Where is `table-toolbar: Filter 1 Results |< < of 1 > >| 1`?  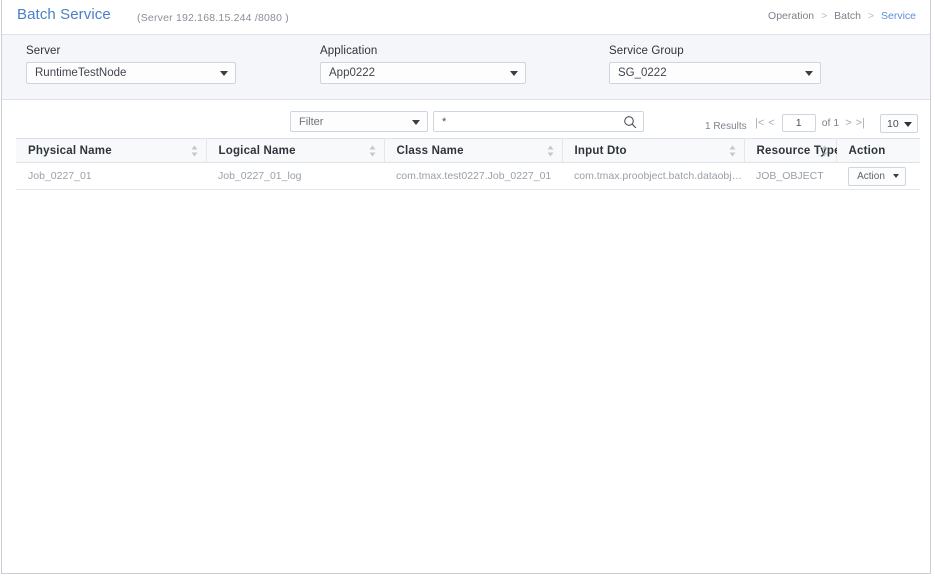
table-toolbar: Filter 1 Results |< < of 1 > >| 1 is located at coordinates (466, 119).